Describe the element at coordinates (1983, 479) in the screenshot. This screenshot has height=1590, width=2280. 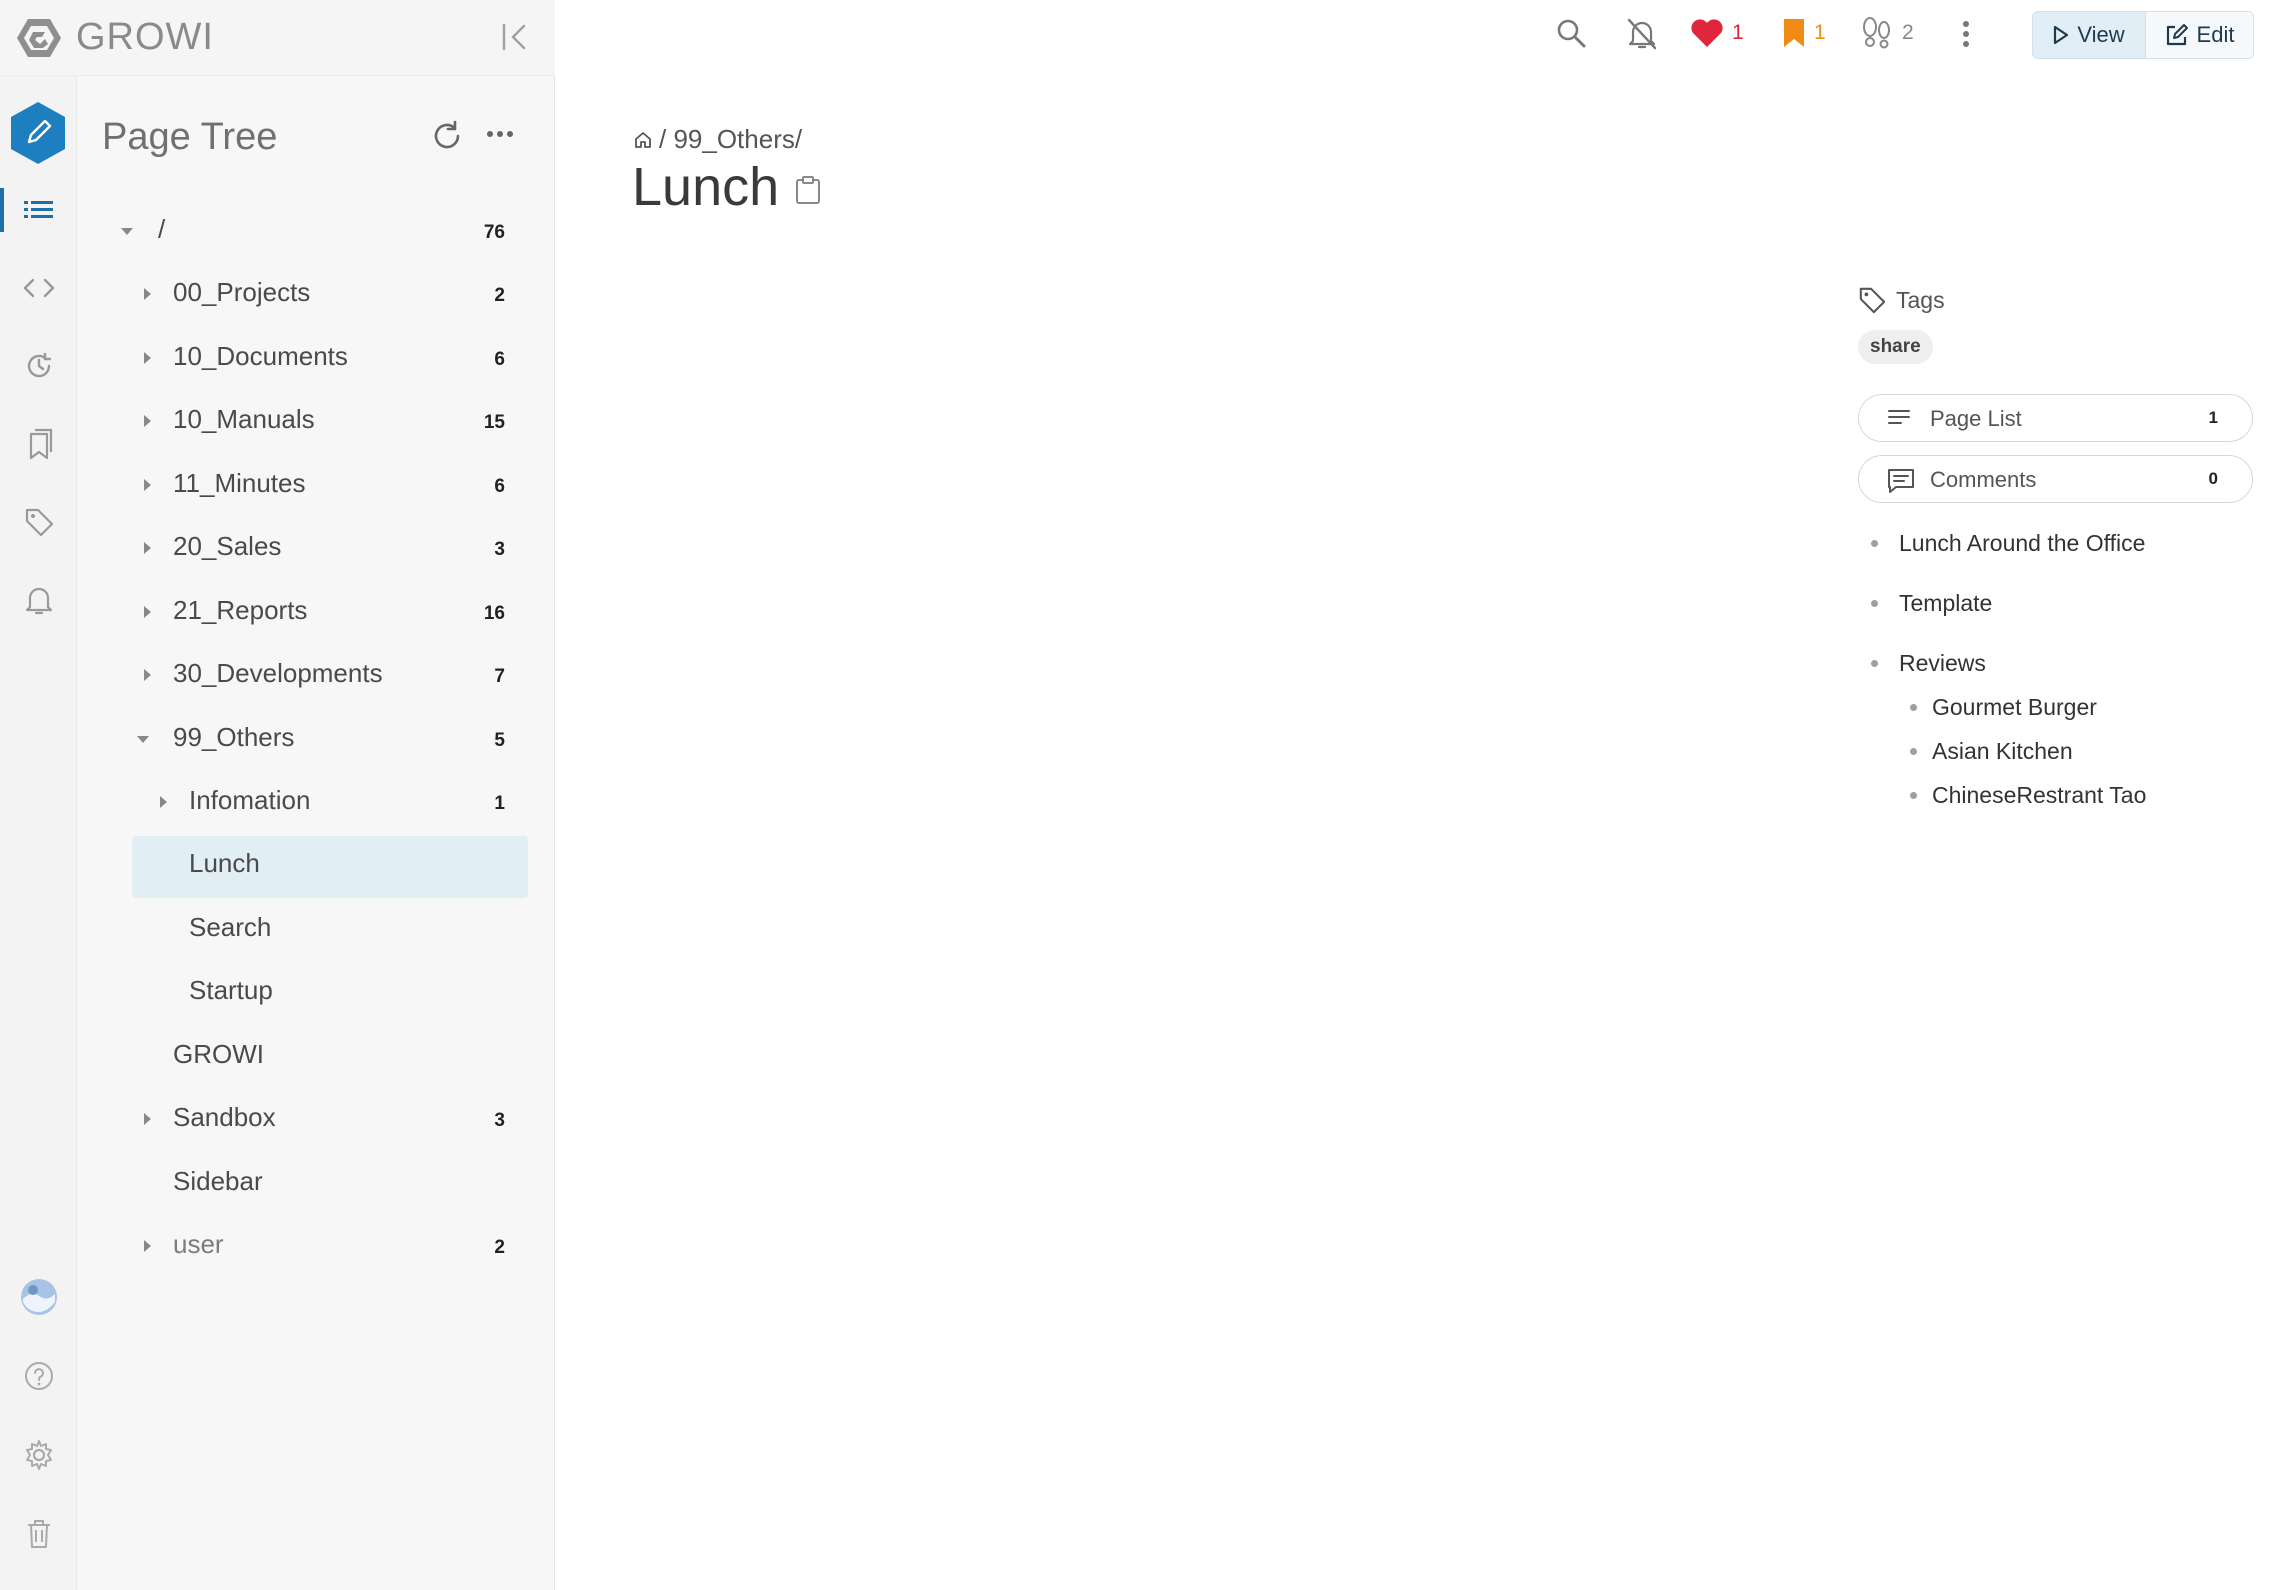
I see `comments-label: Comments` at that location.